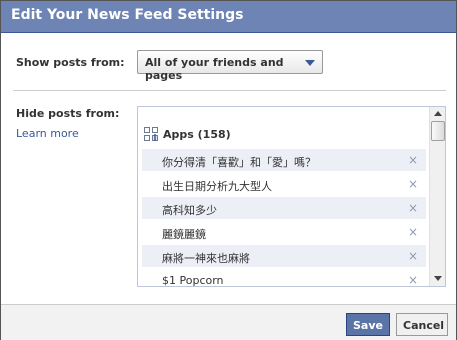 The image size is (457, 340). Describe the element at coordinates (284, 232) in the screenshot. I see `list-item: 麗鏡麗鏡 ×` at that location.